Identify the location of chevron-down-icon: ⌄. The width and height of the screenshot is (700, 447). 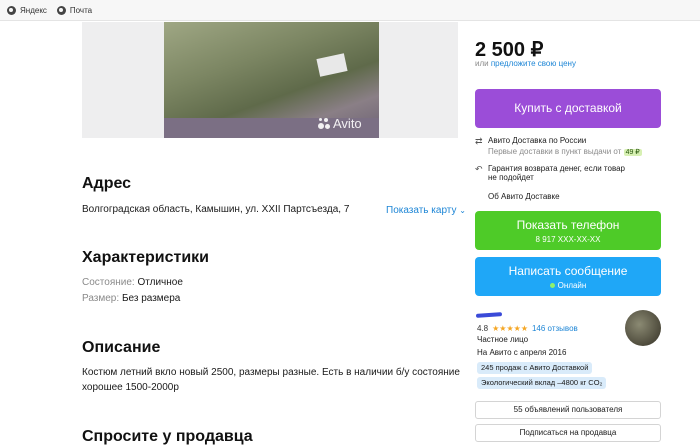
(462, 210).